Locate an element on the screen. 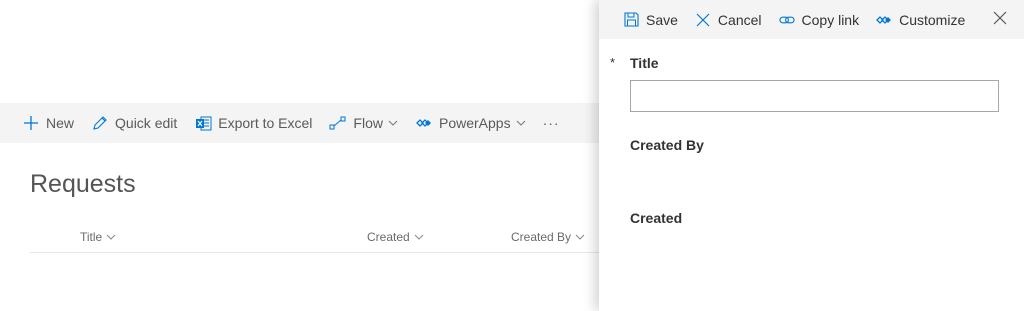 Image resolution: width=1024 pixels, height=311 pixels. created-field-label: Created is located at coordinates (656, 218).